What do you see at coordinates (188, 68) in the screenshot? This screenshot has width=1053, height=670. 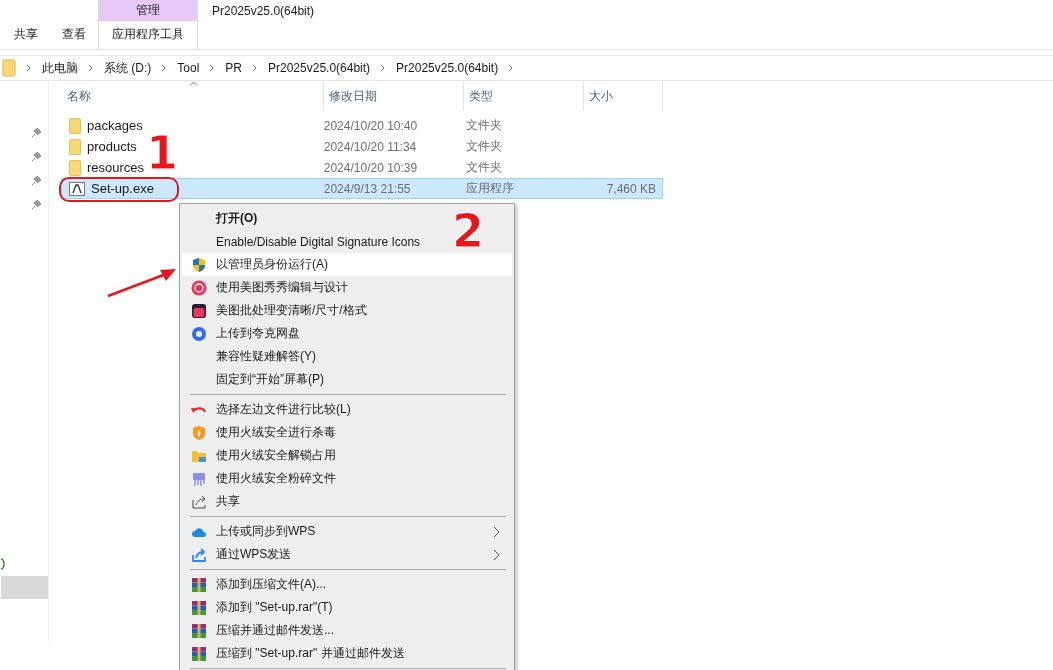 I see `breadcrumb-item: Tool` at bounding box center [188, 68].